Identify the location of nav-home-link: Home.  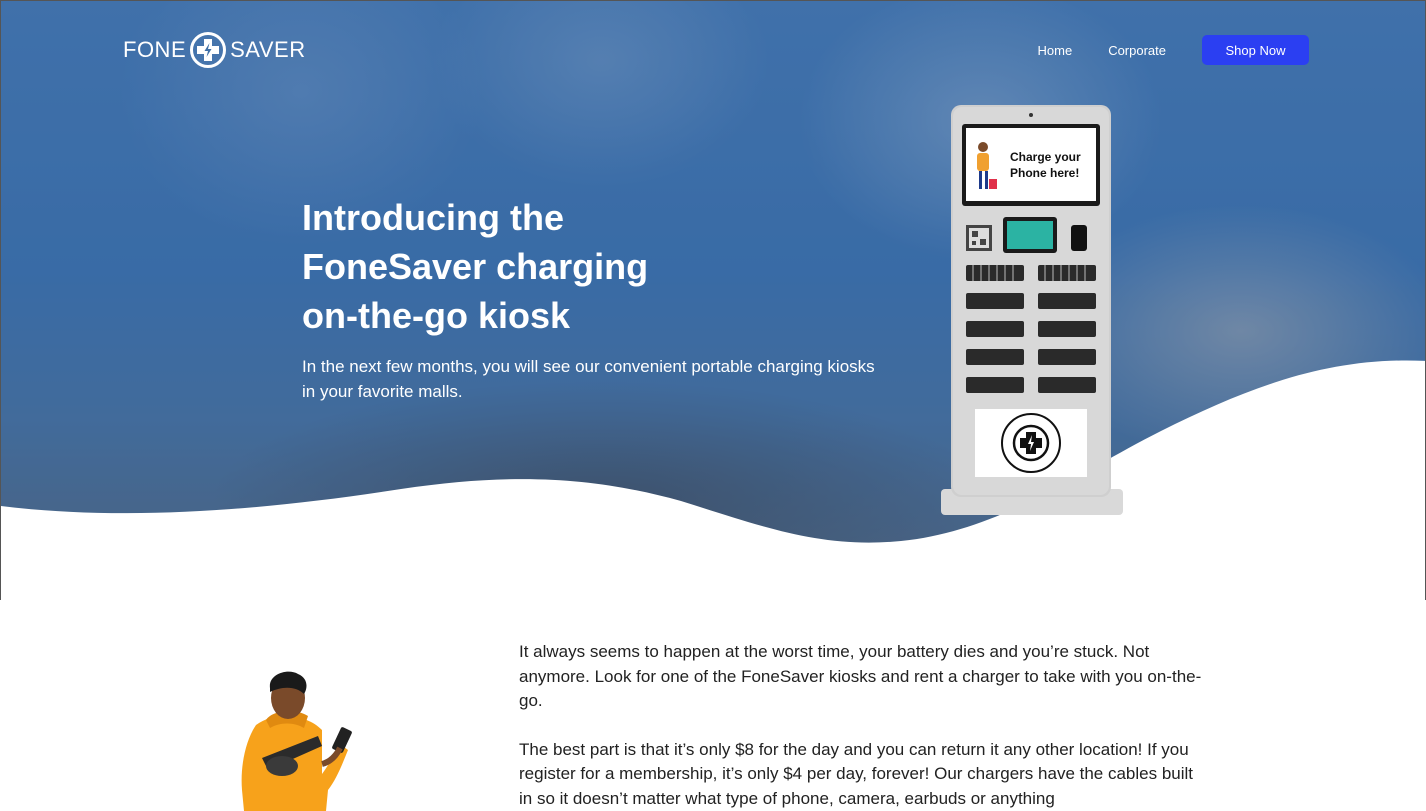
(1055, 50).